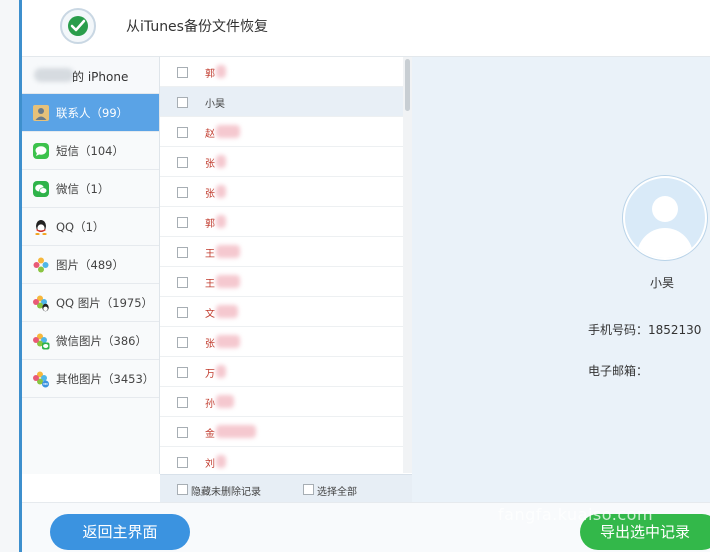 The width and height of the screenshot is (710, 552). What do you see at coordinates (282, 372) in the screenshot?
I see `contact-row: 万` at bounding box center [282, 372].